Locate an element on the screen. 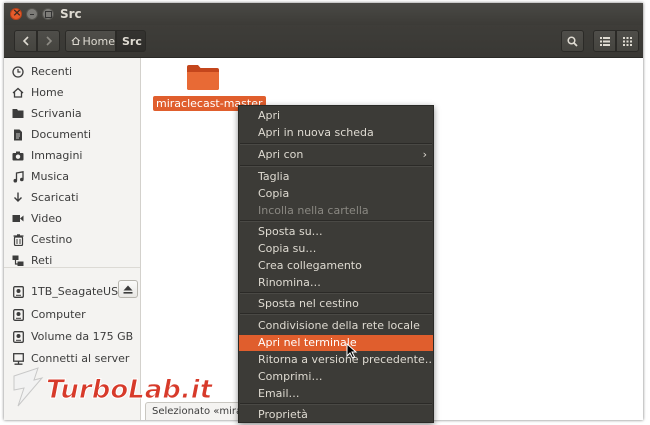  menu-item-apri-terminale: Apri nel terminale is located at coordinates (336, 343).